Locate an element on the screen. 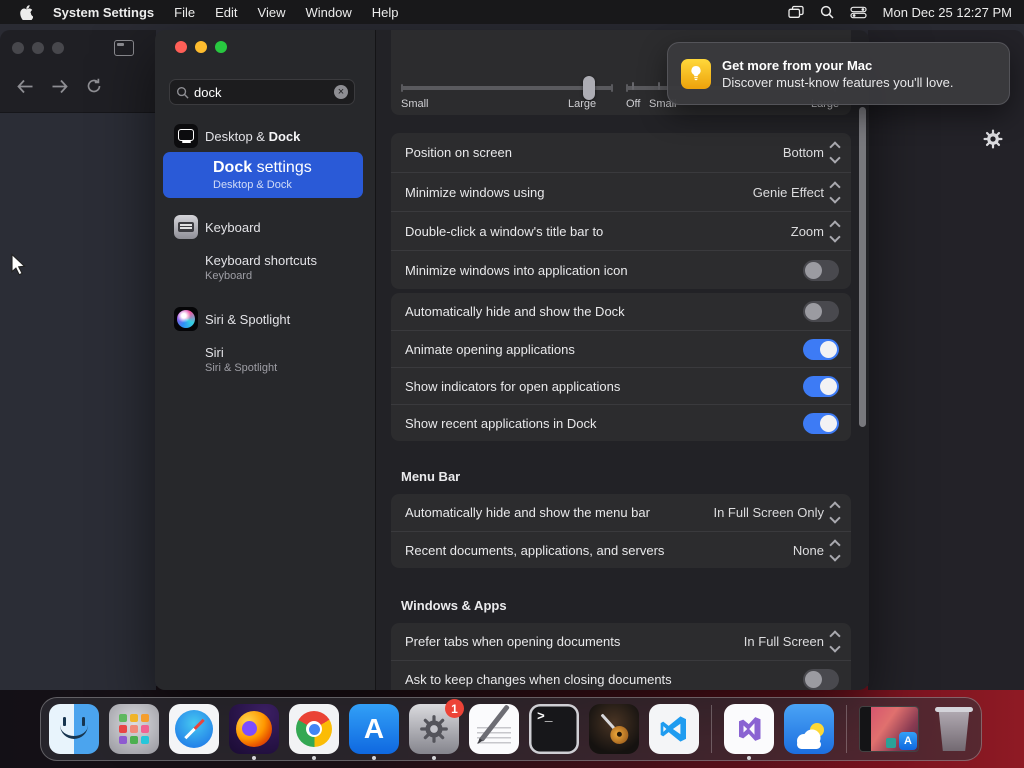 Image resolution: width=1024 pixels, height=768 pixels. search-field: × is located at coordinates (262, 92).